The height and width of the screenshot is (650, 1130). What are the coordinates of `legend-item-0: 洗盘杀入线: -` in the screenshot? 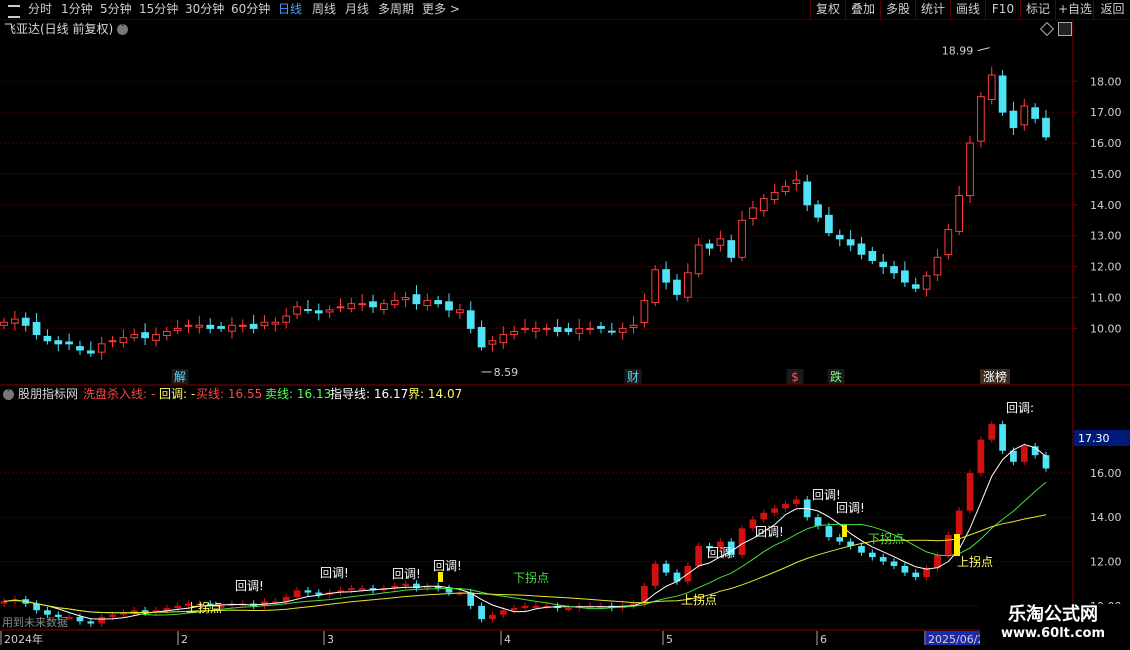 It's located at (119, 394).